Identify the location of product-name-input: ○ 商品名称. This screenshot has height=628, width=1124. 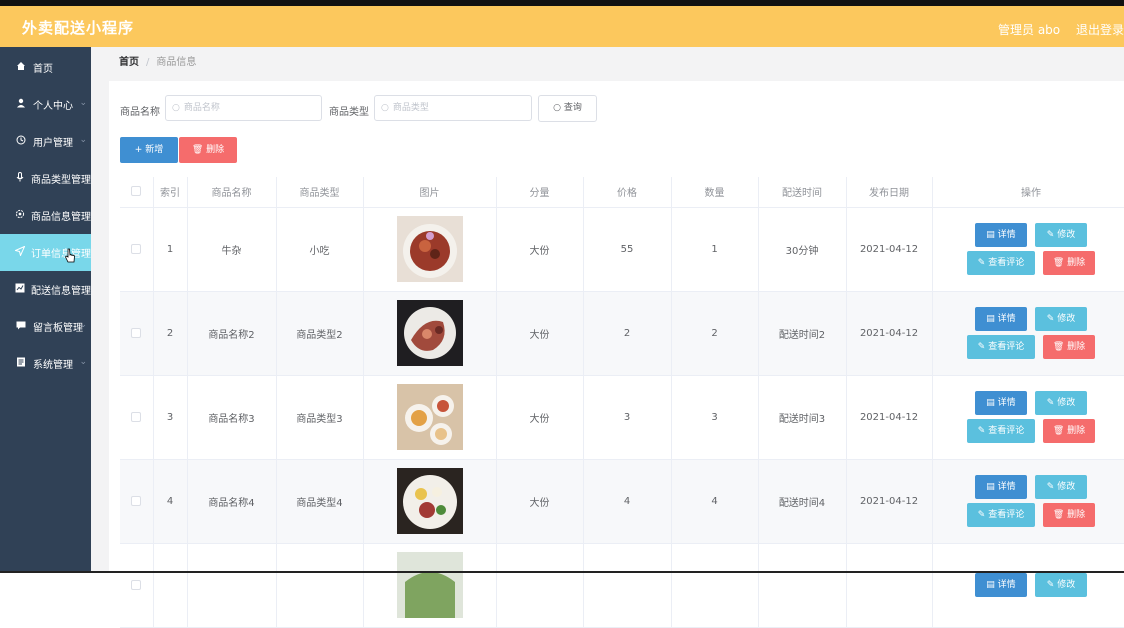
(243, 108).